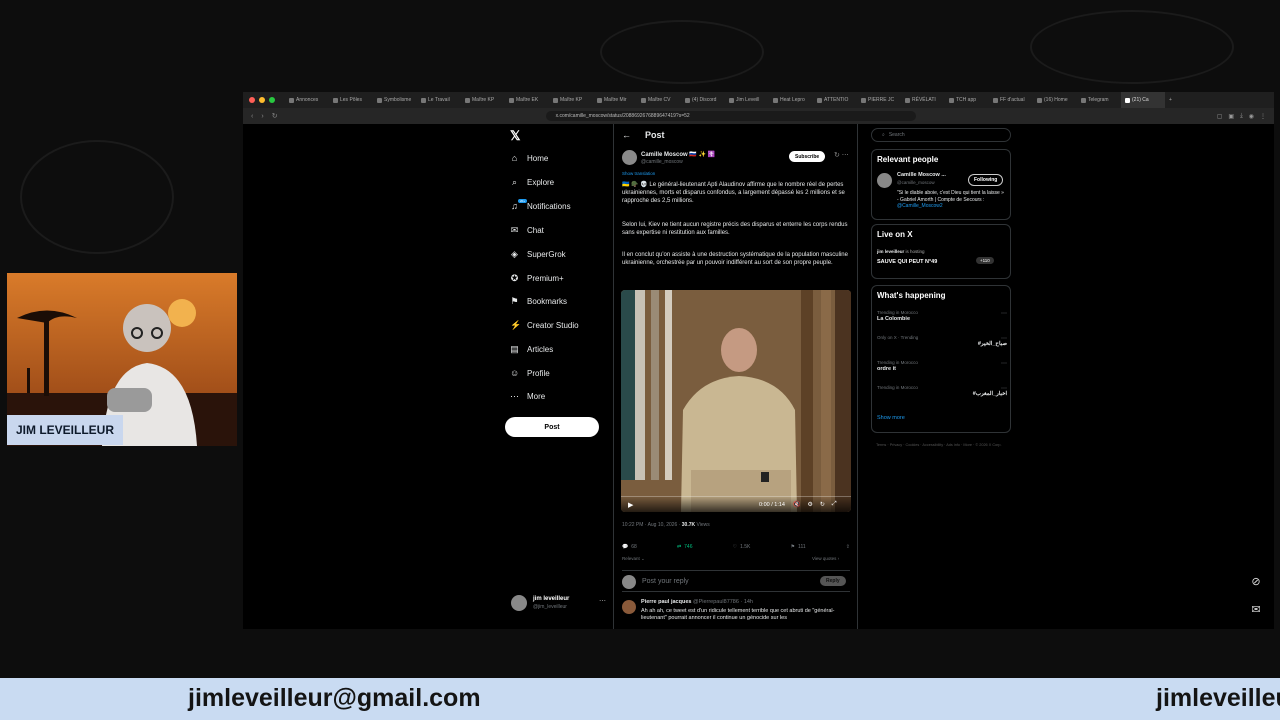 Image resolution: width=1280 pixels, height=720 pixels. What do you see at coordinates (515, 136) in the screenshot?
I see `x-logo-icon: 𝕏` at bounding box center [515, 136].